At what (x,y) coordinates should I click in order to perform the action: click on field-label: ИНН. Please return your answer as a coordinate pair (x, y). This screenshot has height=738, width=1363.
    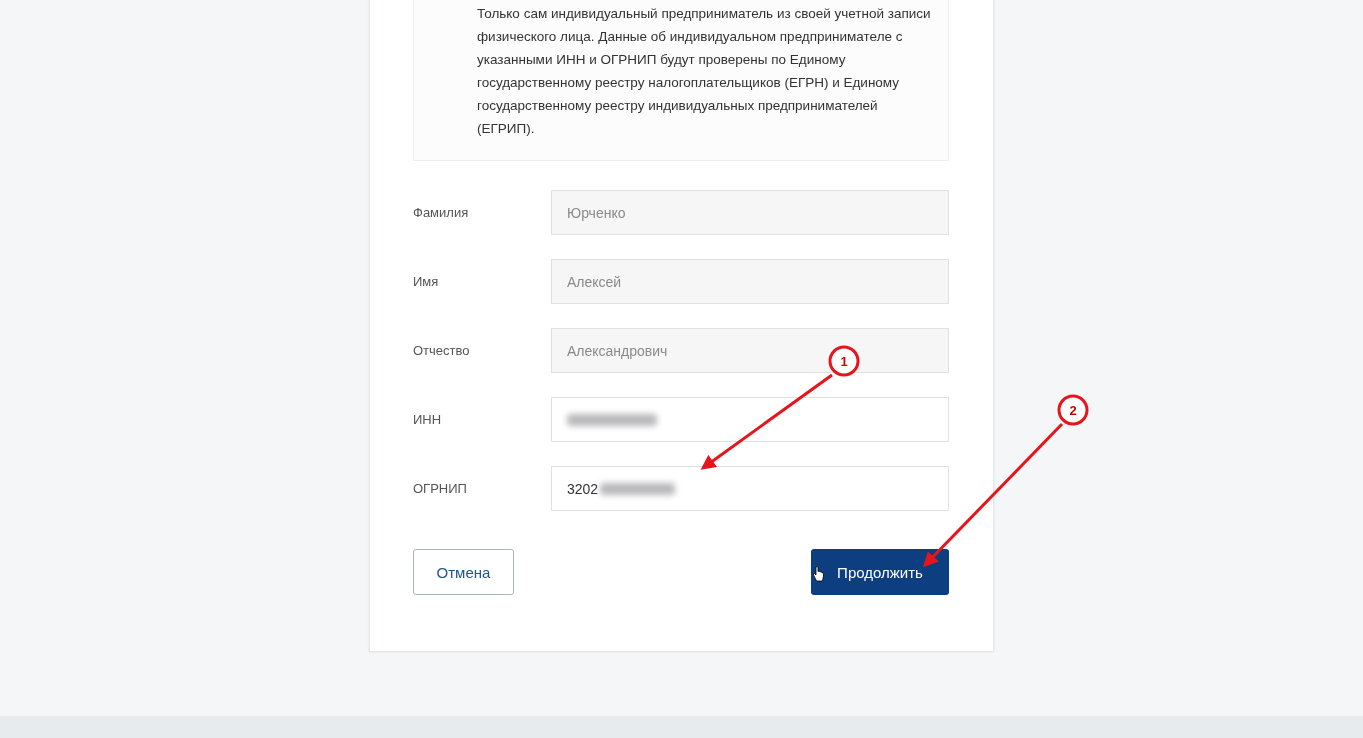
    Looking at the image, I should click on (428, 419).